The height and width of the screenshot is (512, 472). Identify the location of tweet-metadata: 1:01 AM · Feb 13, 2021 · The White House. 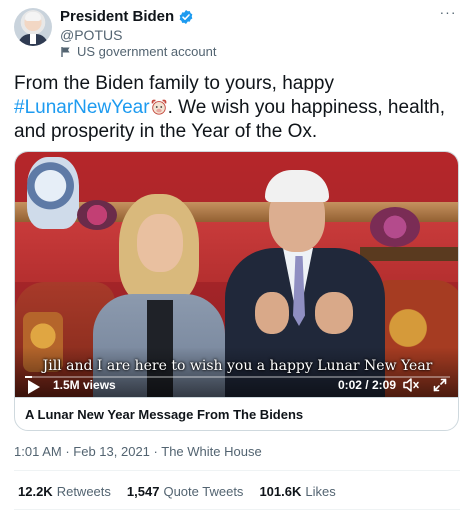
(138, 451).